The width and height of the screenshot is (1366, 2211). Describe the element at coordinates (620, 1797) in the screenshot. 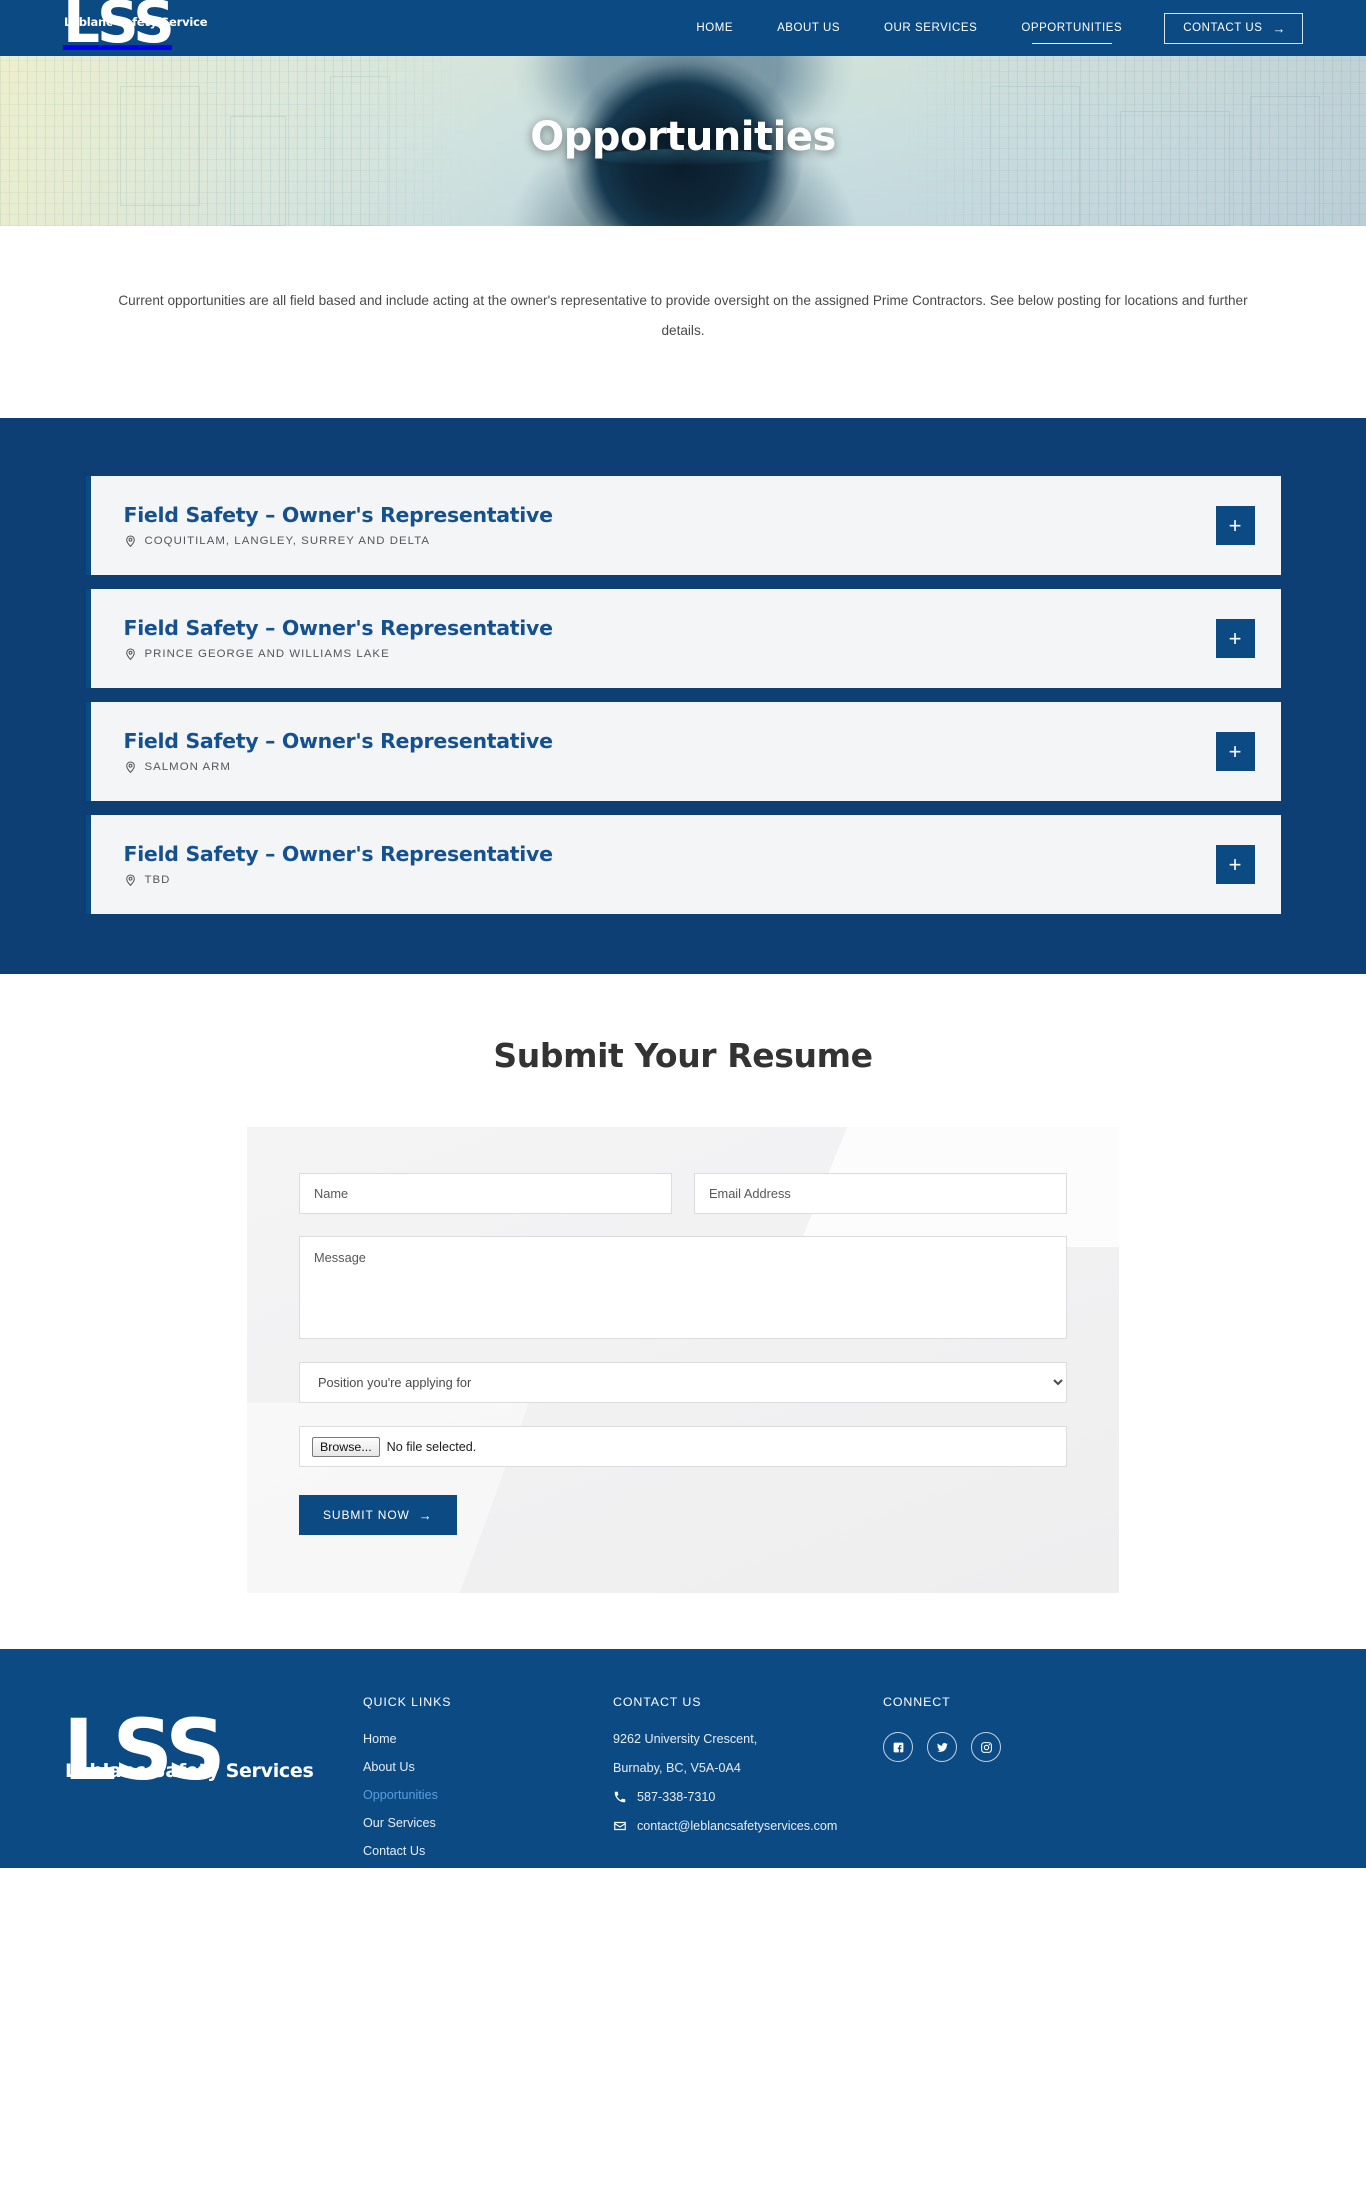

I see `phone-icon` at that location.